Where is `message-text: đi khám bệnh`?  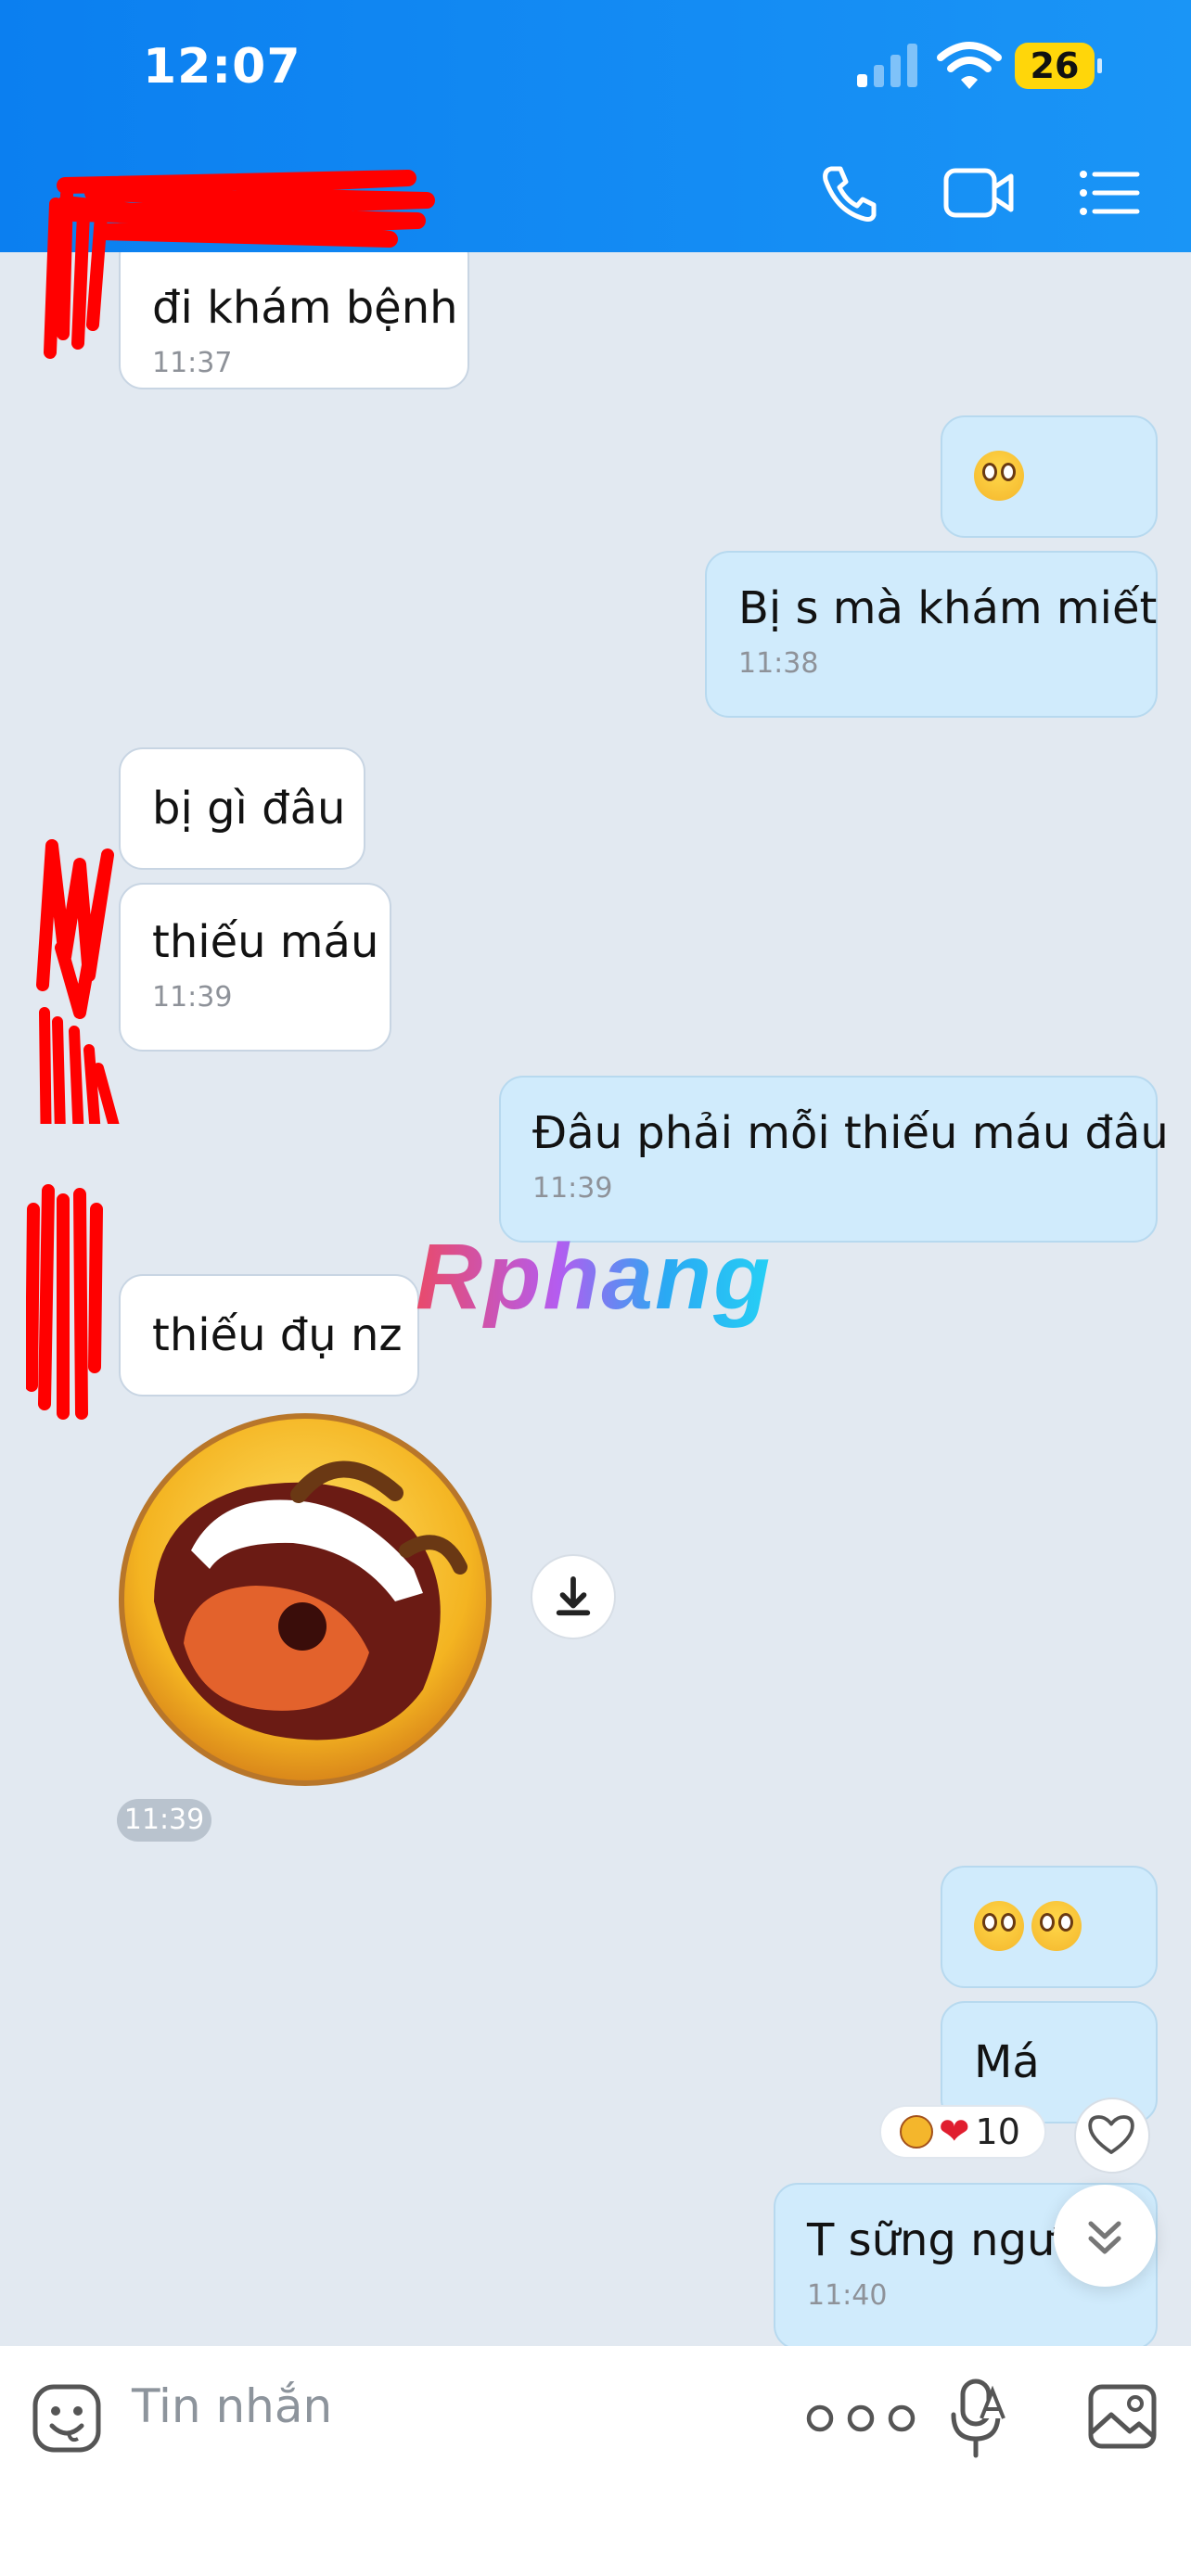 message-text: đi khám bệnh is located at coordinates (305, 308).